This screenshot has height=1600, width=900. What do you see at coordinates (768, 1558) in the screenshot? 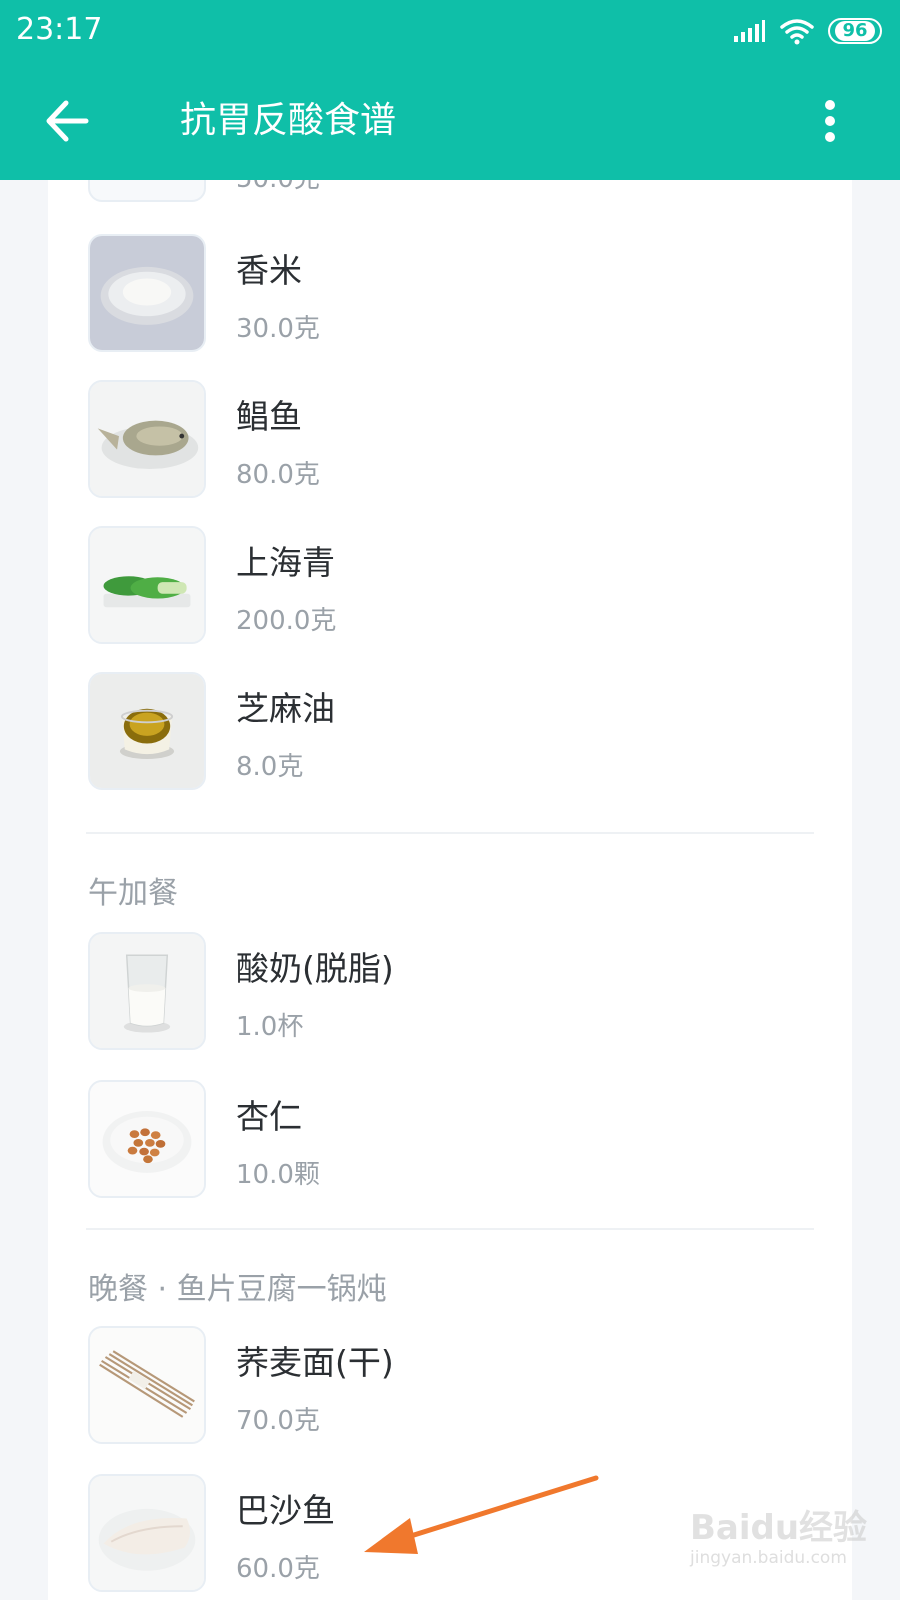
I see `baidu-watermark-url: jingyan.baidu.com` at bounding box center [768, 1558].